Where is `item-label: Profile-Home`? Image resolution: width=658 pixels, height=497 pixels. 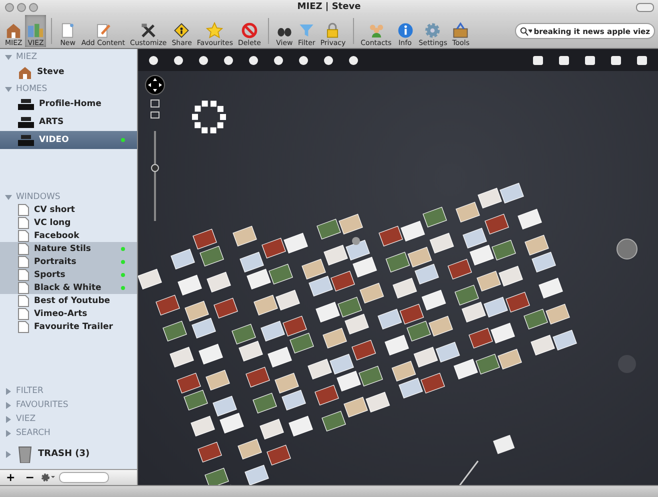
item-label: Profile-Home is located at coordinates (70, 104).